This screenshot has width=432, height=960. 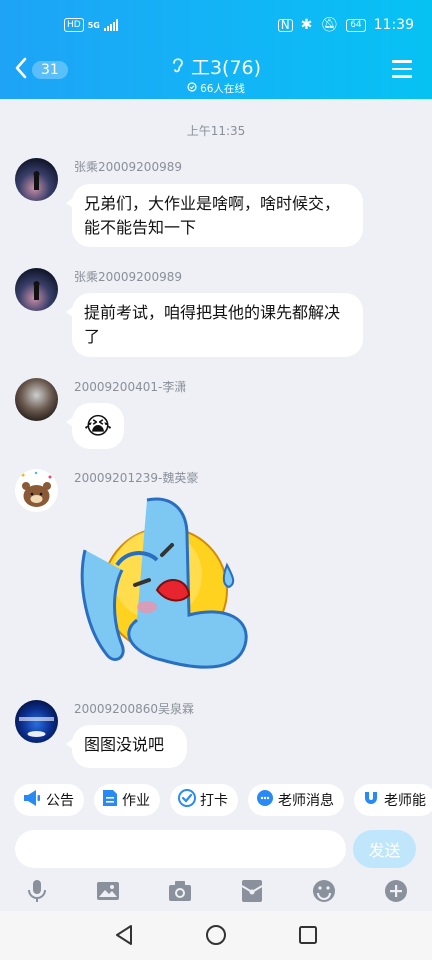 I want to click on send-button: 发送, so click(x=384, y=849).